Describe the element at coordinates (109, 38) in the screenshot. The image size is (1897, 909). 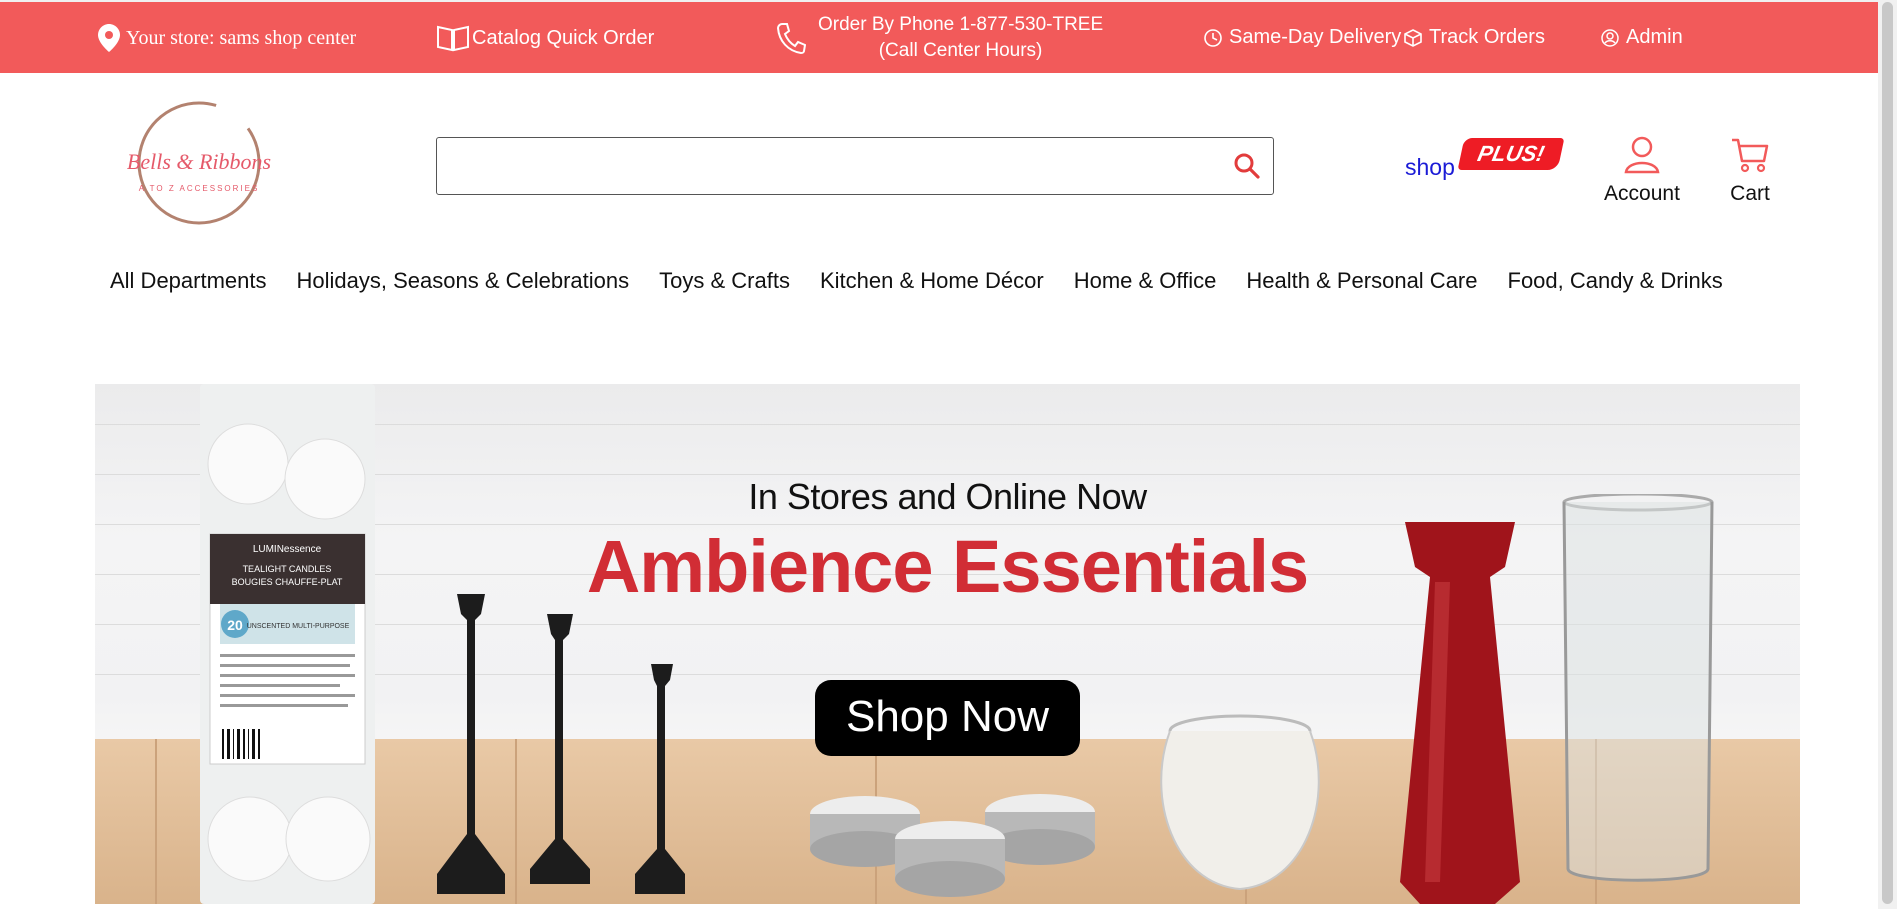
I see `map-pin-icon` at that location.